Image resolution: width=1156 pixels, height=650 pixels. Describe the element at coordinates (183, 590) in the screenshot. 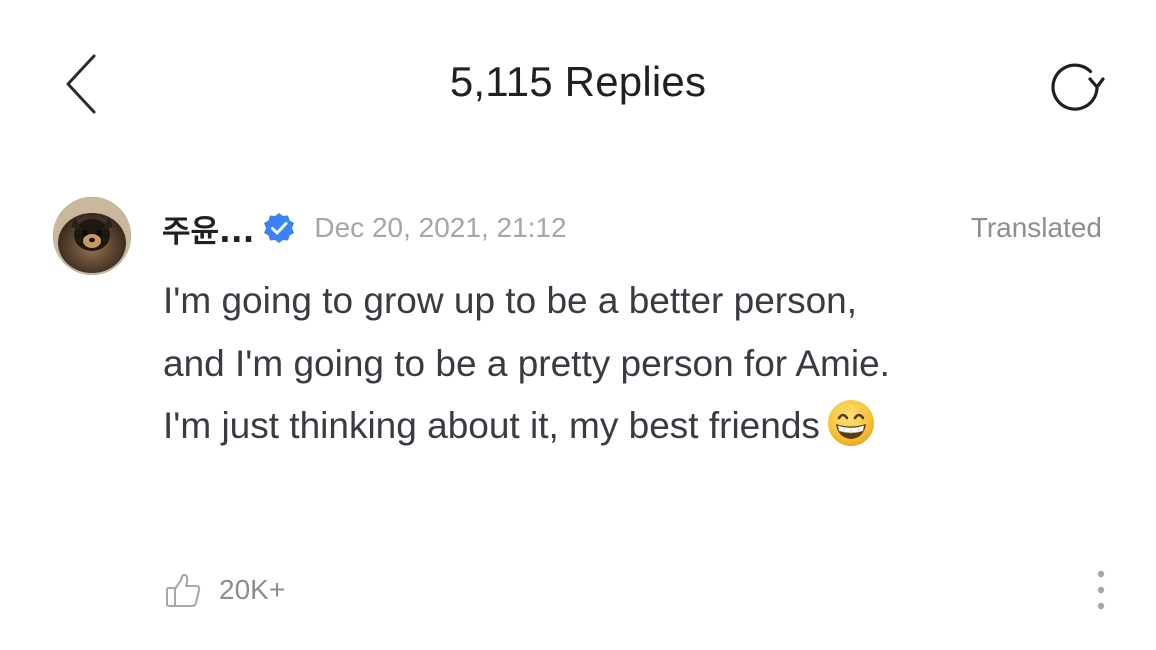

I see `thumbs-up-icon` at that location.